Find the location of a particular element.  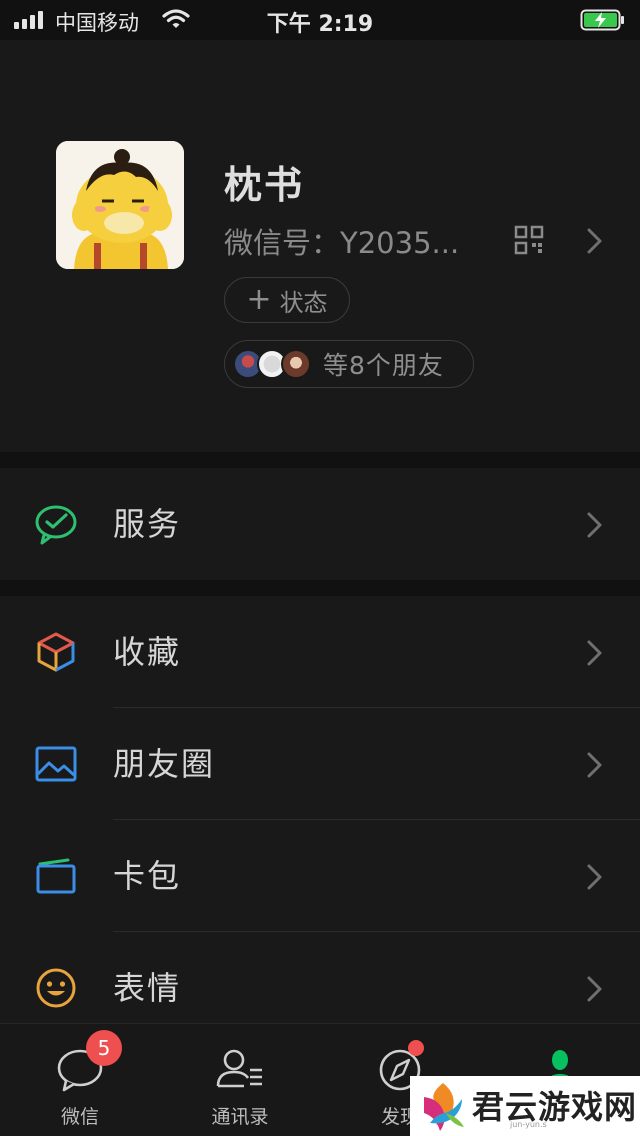

status-label: 状态 is located at coordinates (303, 302).